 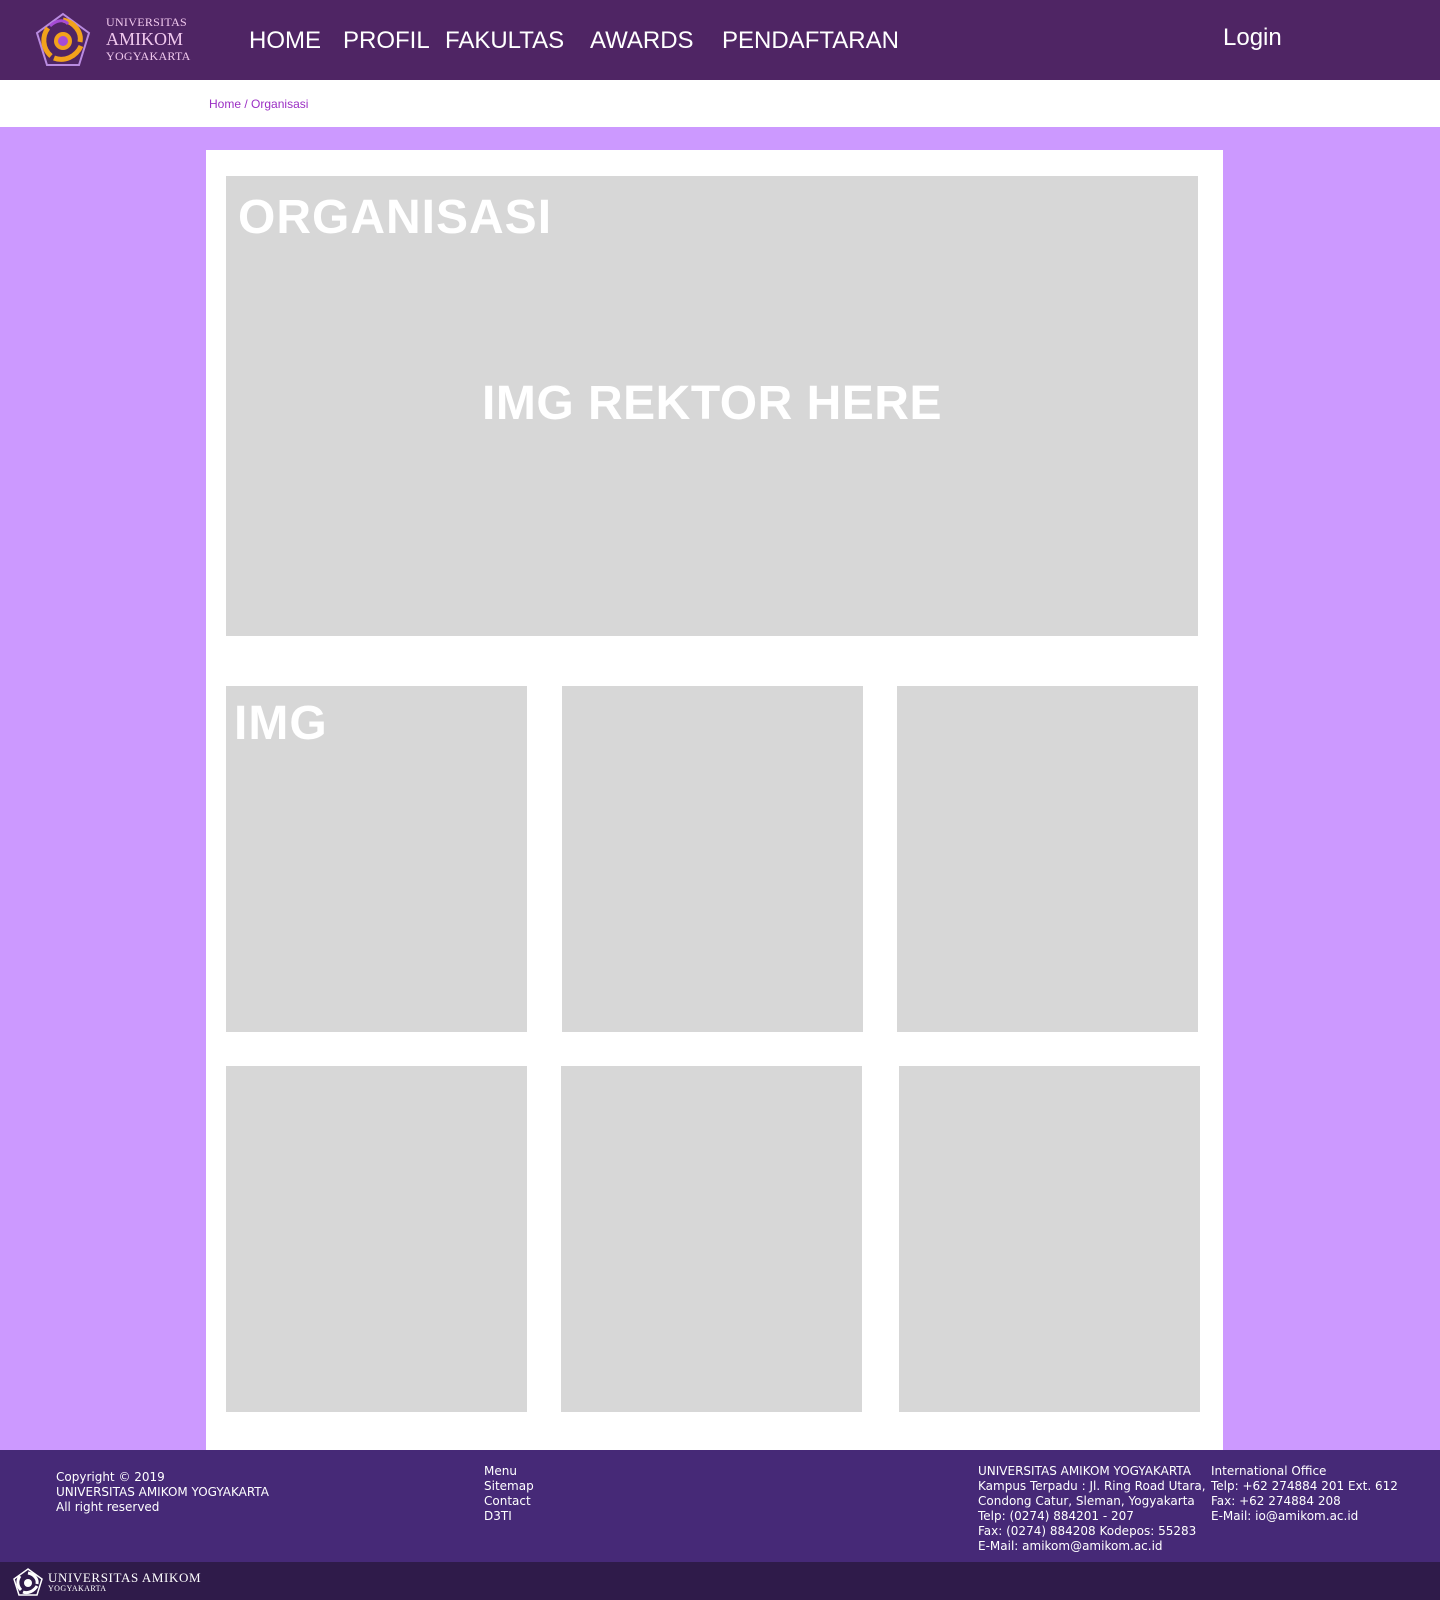 I want to click on footer-wordmark-line-2: YOGYAKARTA, so click(x=77, y=1588).